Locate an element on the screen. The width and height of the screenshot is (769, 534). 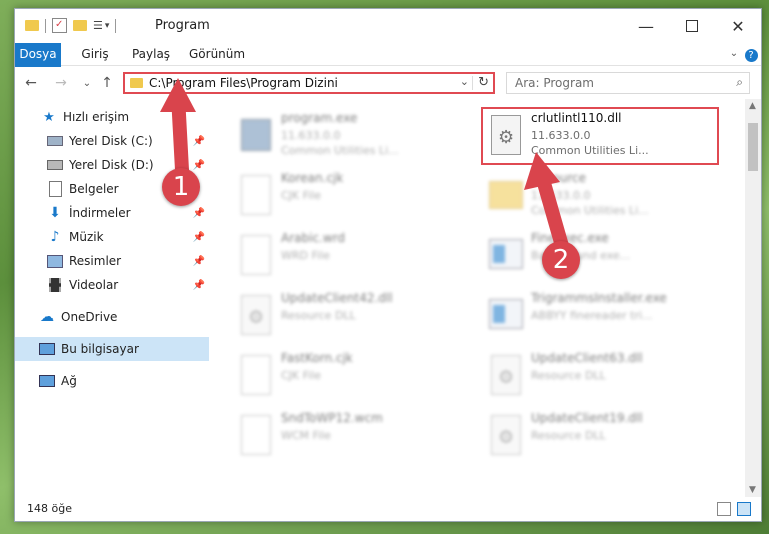
sidebar-item-local-disk-c: Yerel Disk (C:) 📌 is located at coordinates (112, 141).